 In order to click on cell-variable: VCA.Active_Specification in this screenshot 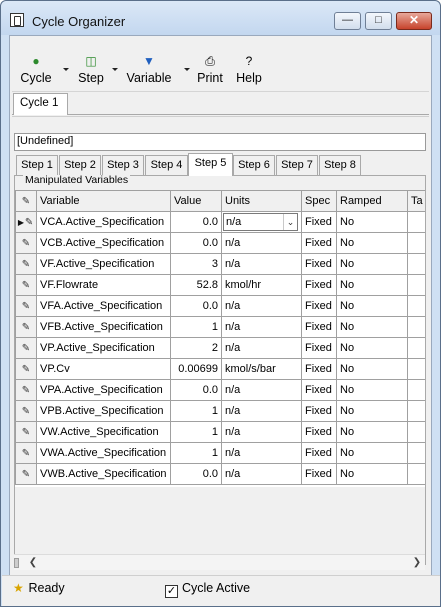, I will do `click(103, 222)`.